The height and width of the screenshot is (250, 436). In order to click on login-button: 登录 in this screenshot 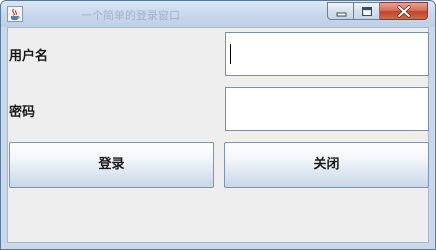, I will do `click(111, 165)`.